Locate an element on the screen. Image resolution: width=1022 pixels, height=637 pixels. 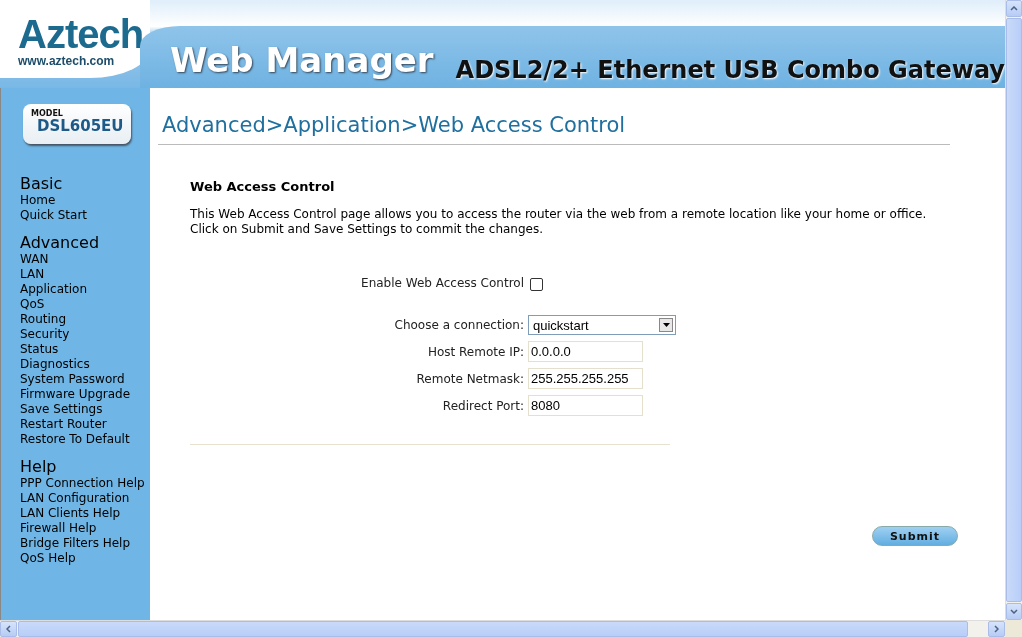
nav-link: Restart Router is located at coordinates (63, 424).